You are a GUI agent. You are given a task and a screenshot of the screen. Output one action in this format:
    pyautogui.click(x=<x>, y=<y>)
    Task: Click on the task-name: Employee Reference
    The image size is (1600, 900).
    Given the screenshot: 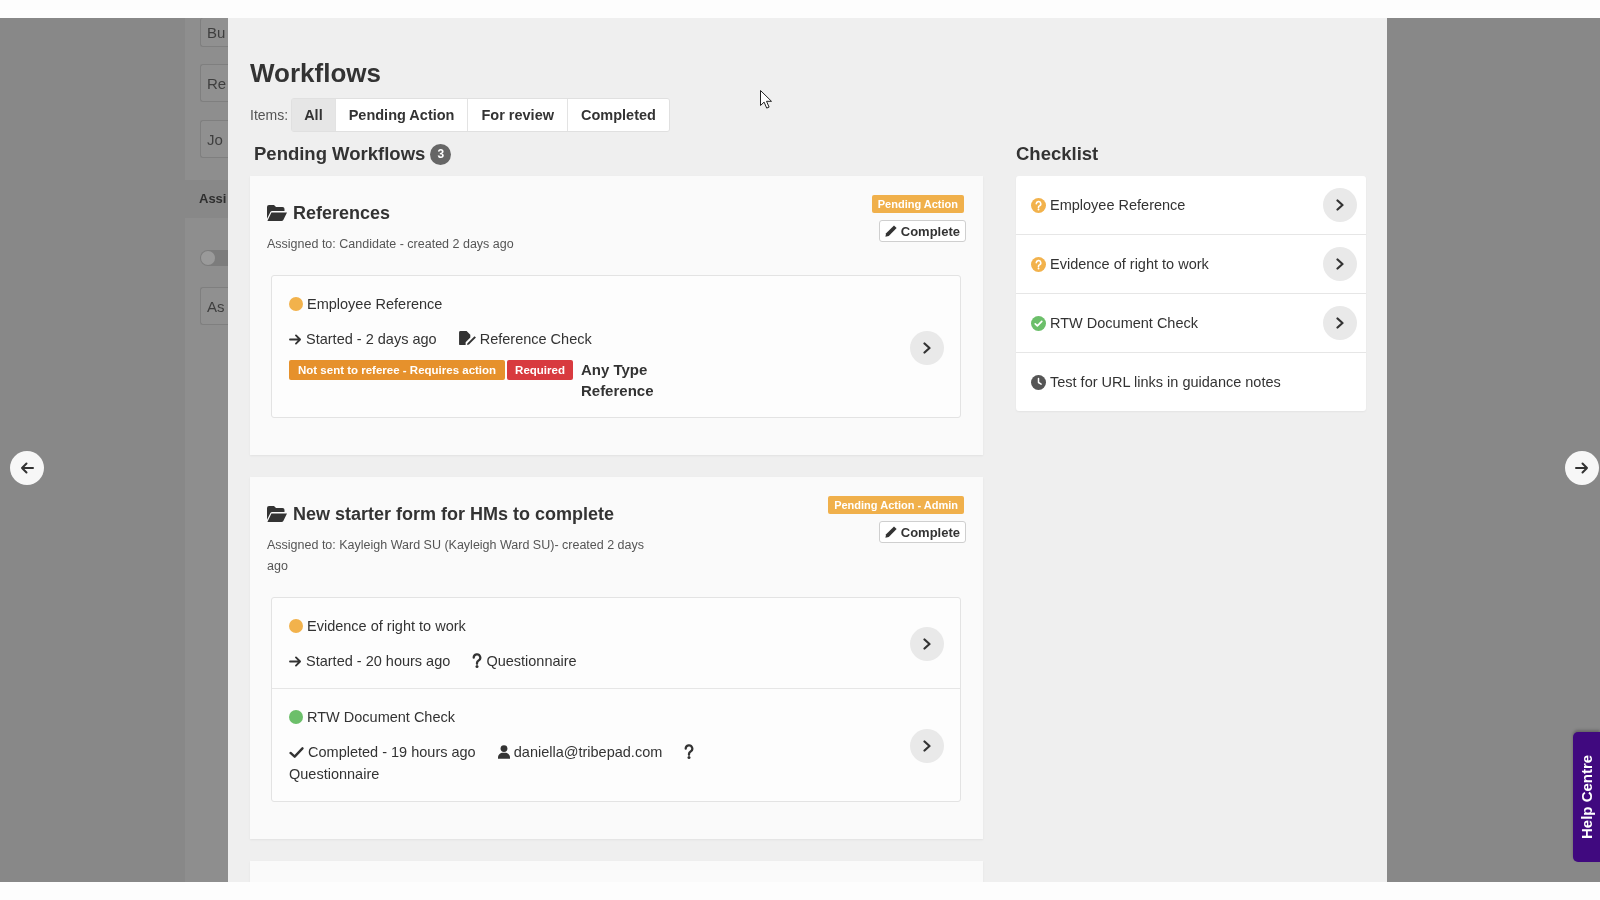 What is the action you would take?
    pyautogui.click(x=375, y=304)
    